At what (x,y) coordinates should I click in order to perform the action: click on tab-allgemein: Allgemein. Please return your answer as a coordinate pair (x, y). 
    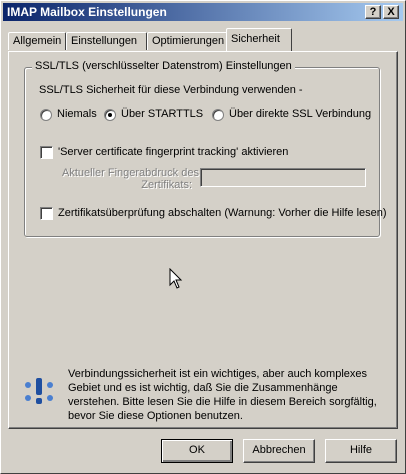
    Looking at the image, I should click on (37, 41).